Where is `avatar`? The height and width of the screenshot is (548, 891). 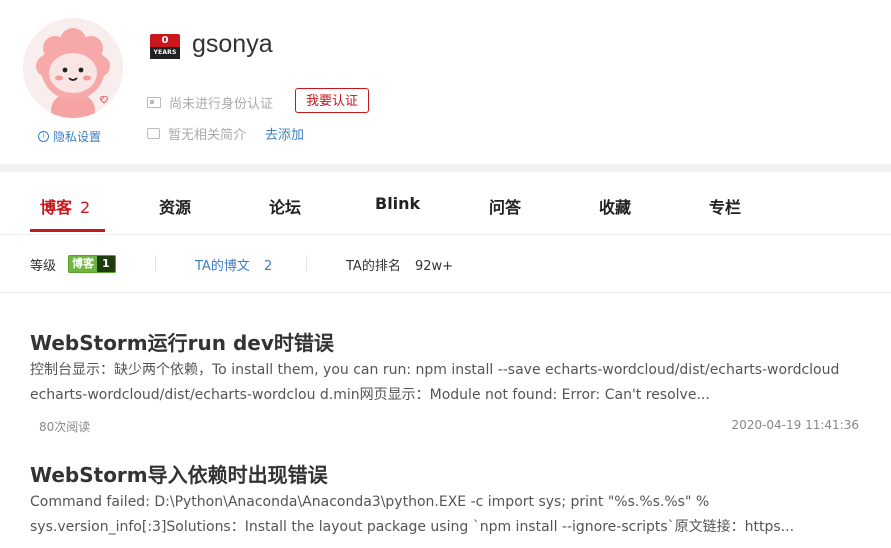
avatar is located at coordinates (73, 68).